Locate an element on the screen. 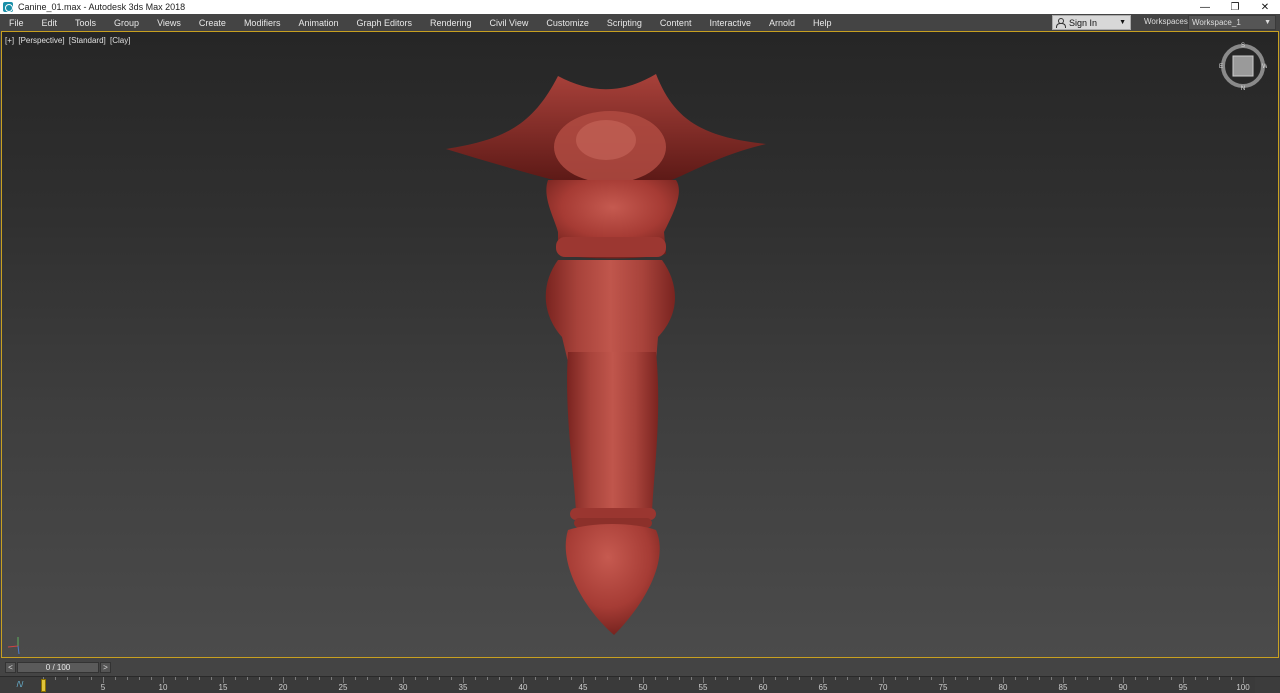 This screenshot has height=693, width=1280. sign-in-button: Sign In ▼ is located at coordinates (1091, 22).